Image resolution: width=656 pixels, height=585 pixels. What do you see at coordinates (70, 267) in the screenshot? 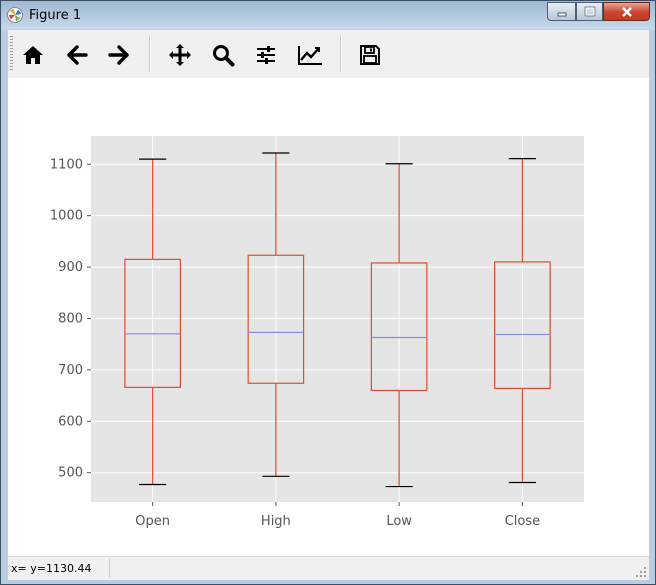
I see `y-tick-label: 900` at bounding box center [70, 267].